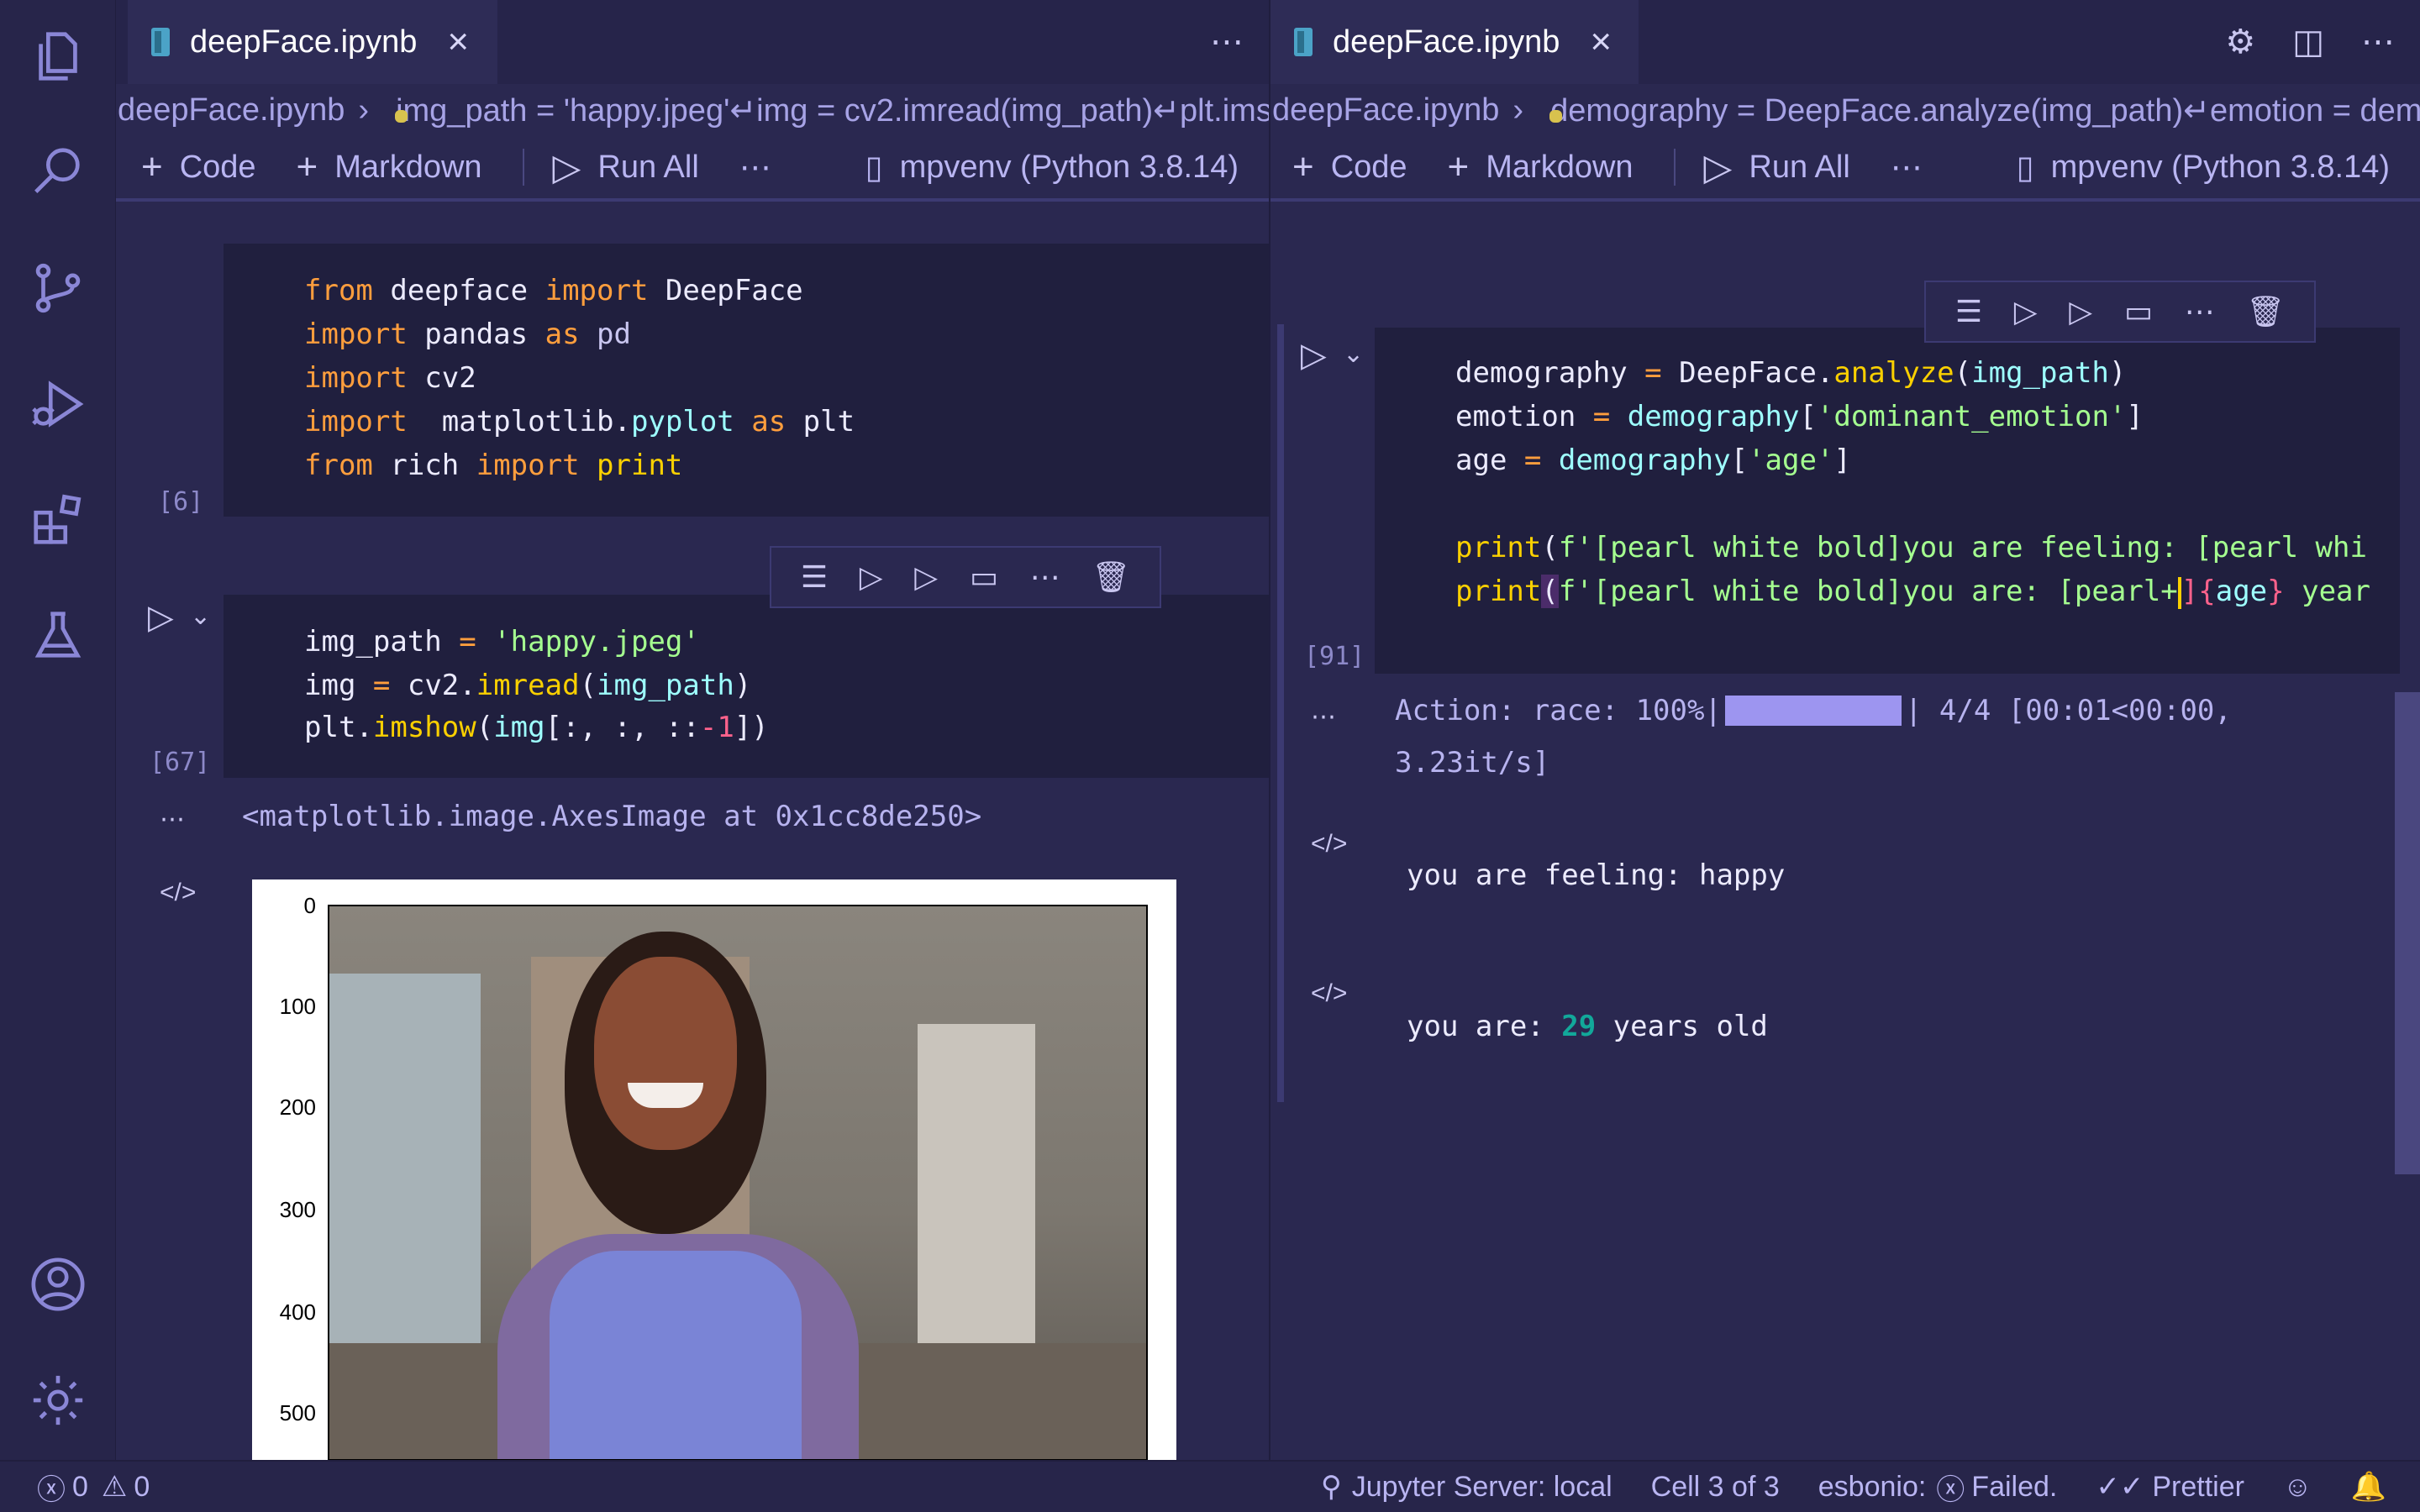 The image size is (2420, 1512). I want to click on kernel-label: mpvenv (Python 3.8.14), so click(1069, 167).